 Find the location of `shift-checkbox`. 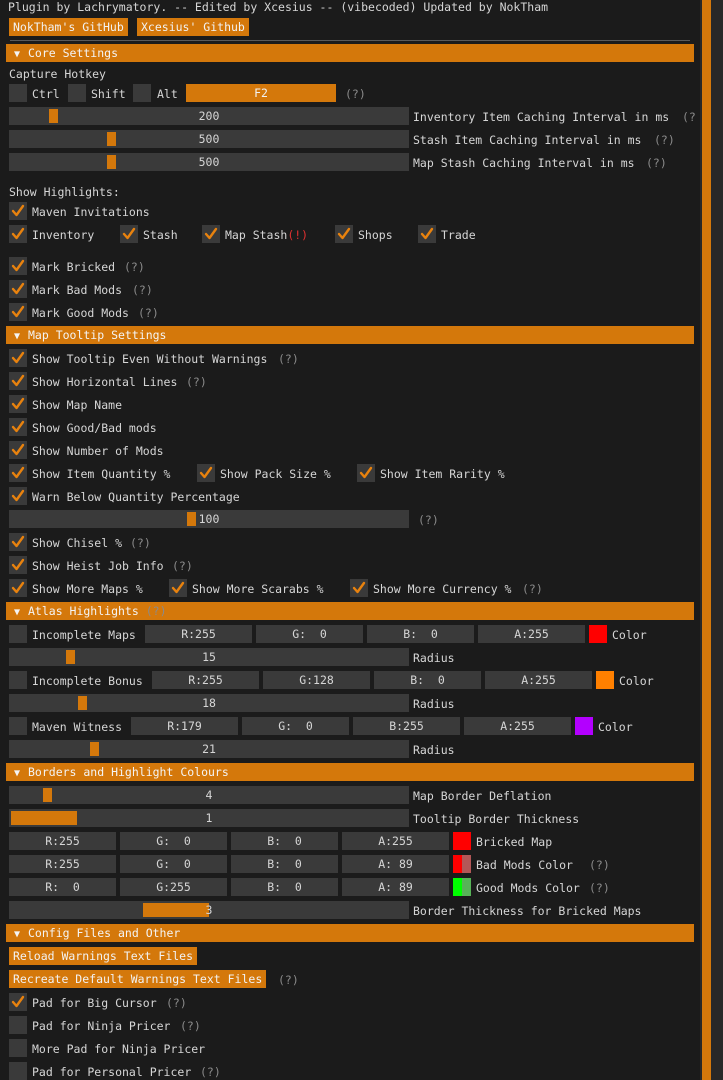

shift-checkbox is located at coordinates (77, 93).